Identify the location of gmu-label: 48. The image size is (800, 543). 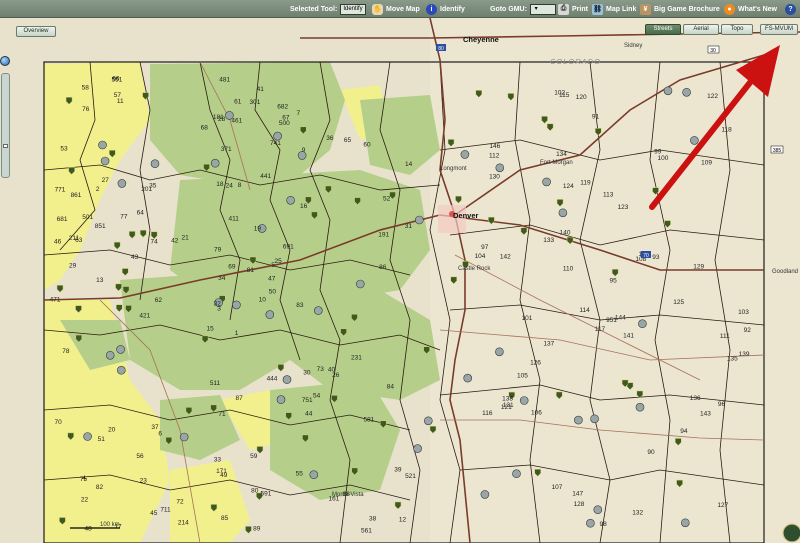
(88, 529).